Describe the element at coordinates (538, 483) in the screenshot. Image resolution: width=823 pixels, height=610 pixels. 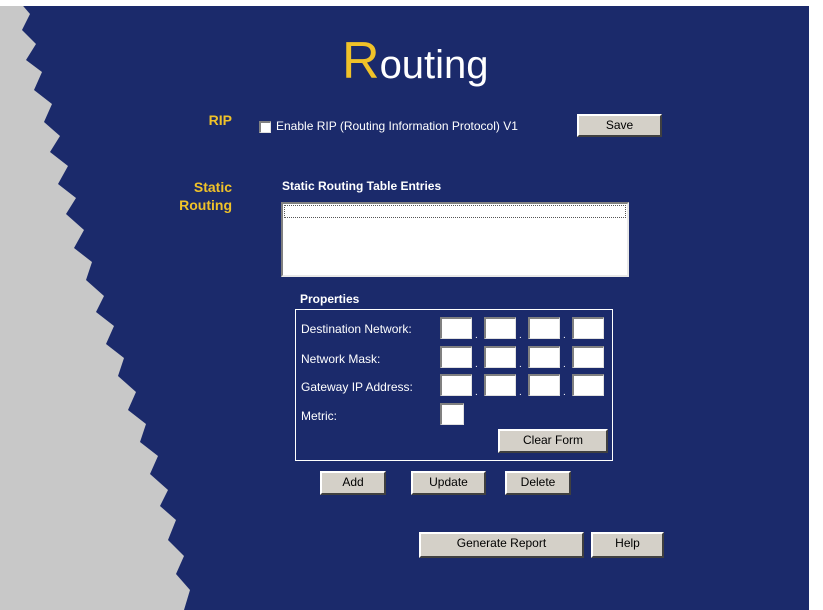
I see `delete-button: Delete` at that location.